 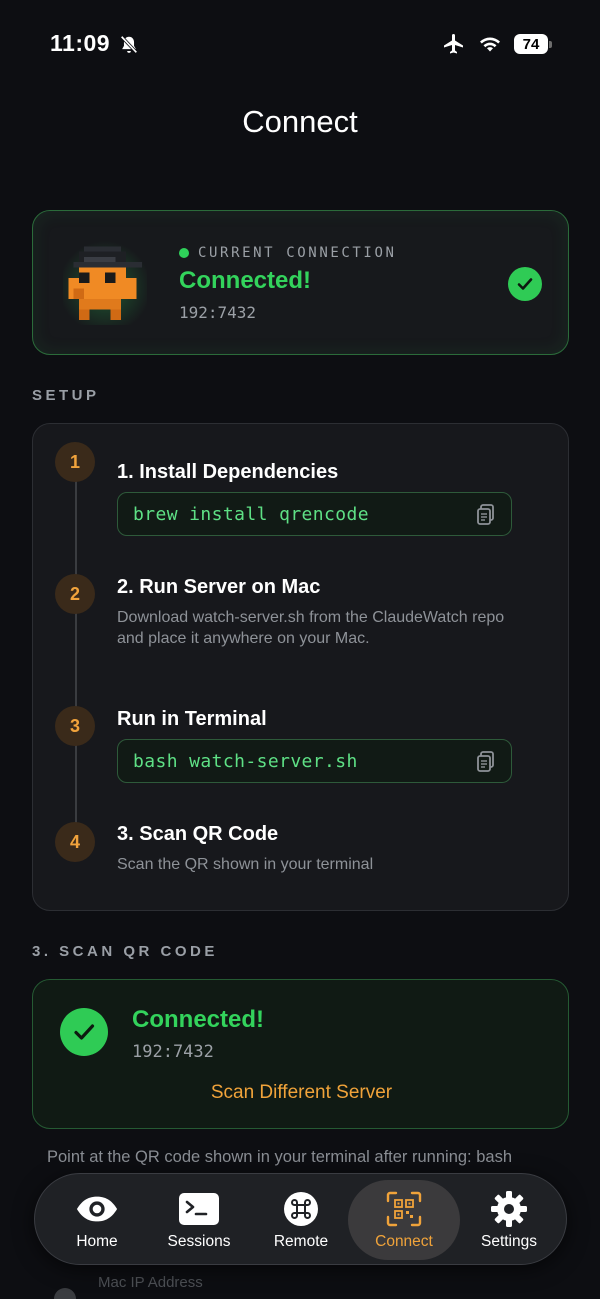 What do you see at coordinates (198, 834) in the screenshot?
I see `step-title-4: 3. Scan QR Code` at bounding box center [198, 834].